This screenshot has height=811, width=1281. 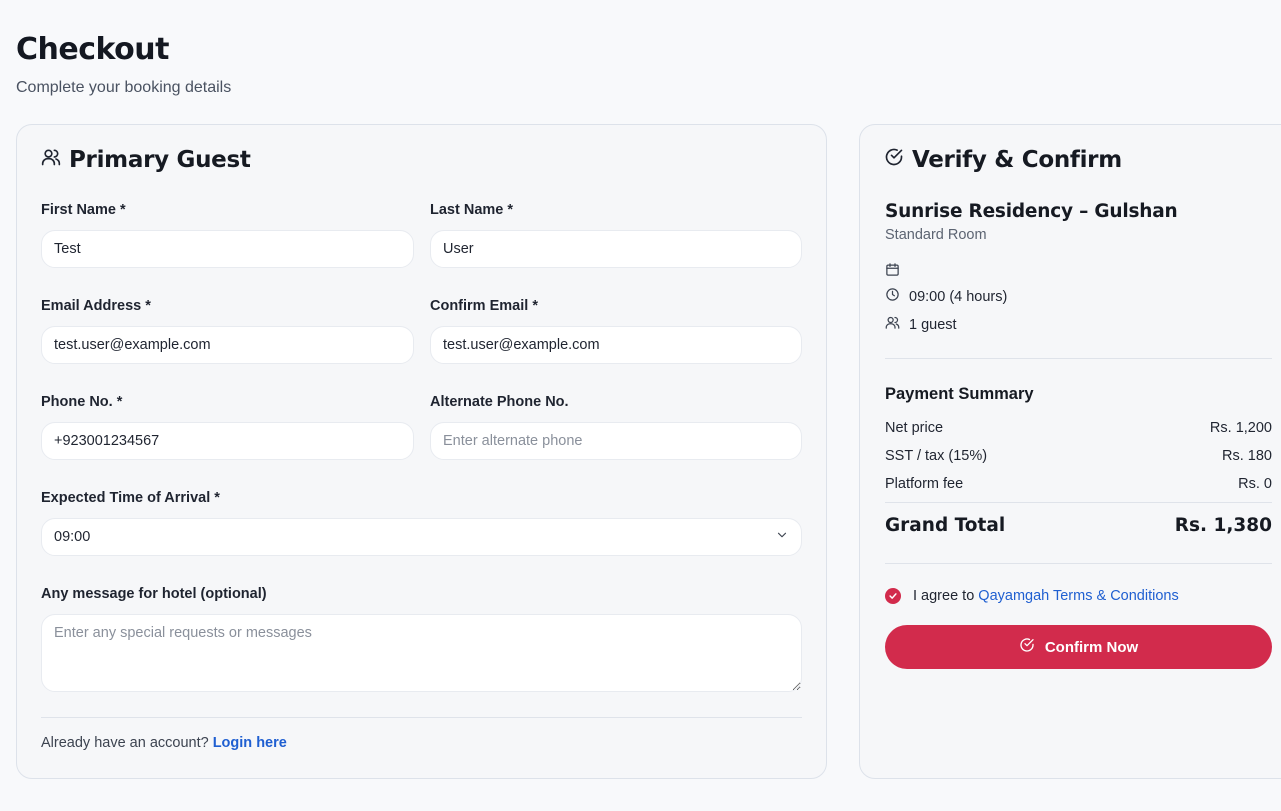 I want to click on summary-row-value: Rs. 0, so click(x=1255, y=484).